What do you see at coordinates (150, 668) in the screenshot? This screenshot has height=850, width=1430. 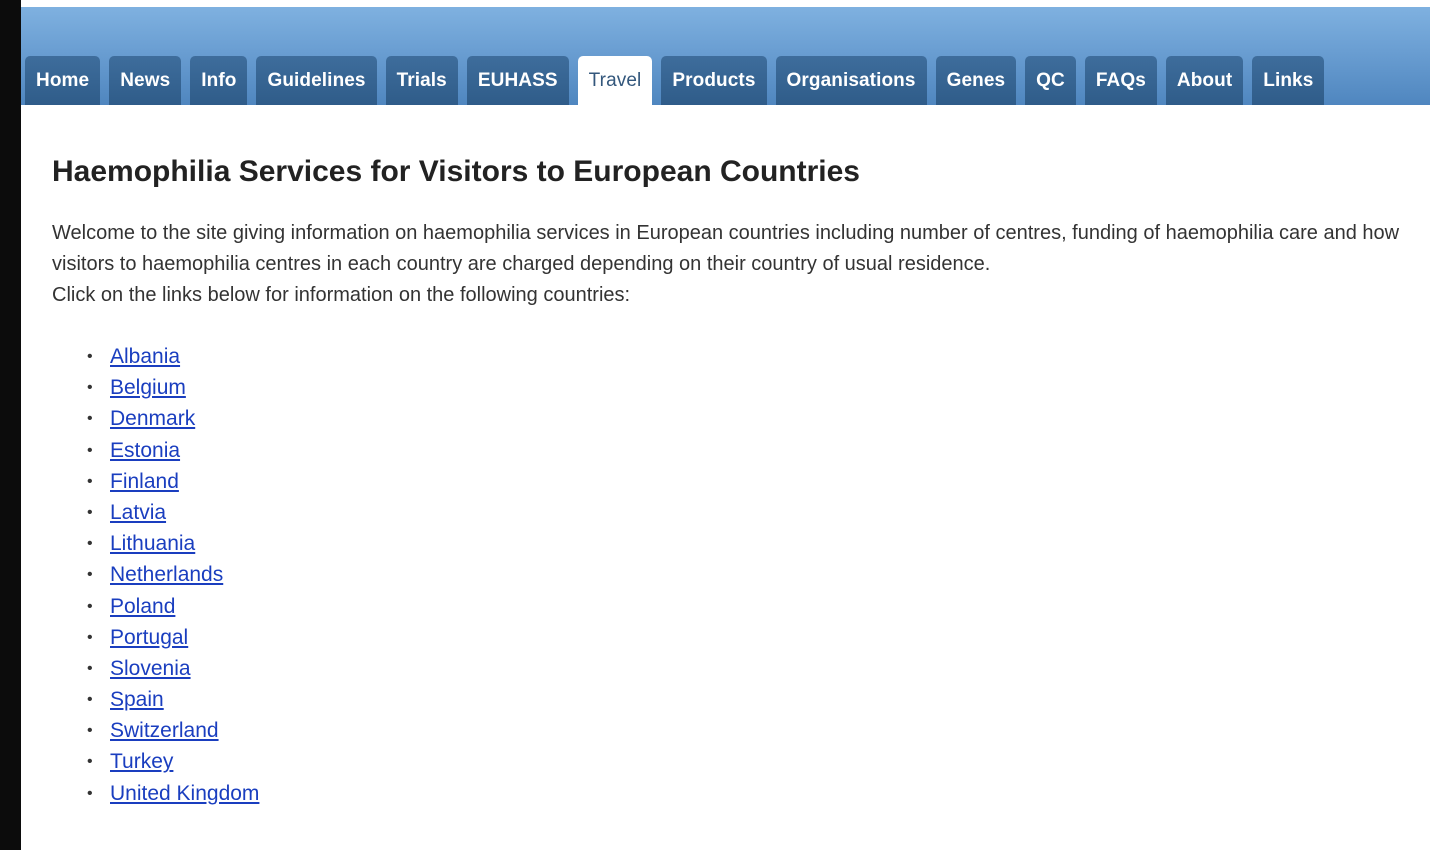 I see `country-link-slovenia: Slovenia` at bounding box center [150, 668].